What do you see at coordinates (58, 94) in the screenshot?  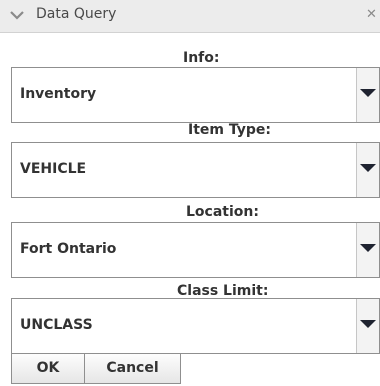 I see `info-selected-value: Inventory` at bounding box center [58, 94].